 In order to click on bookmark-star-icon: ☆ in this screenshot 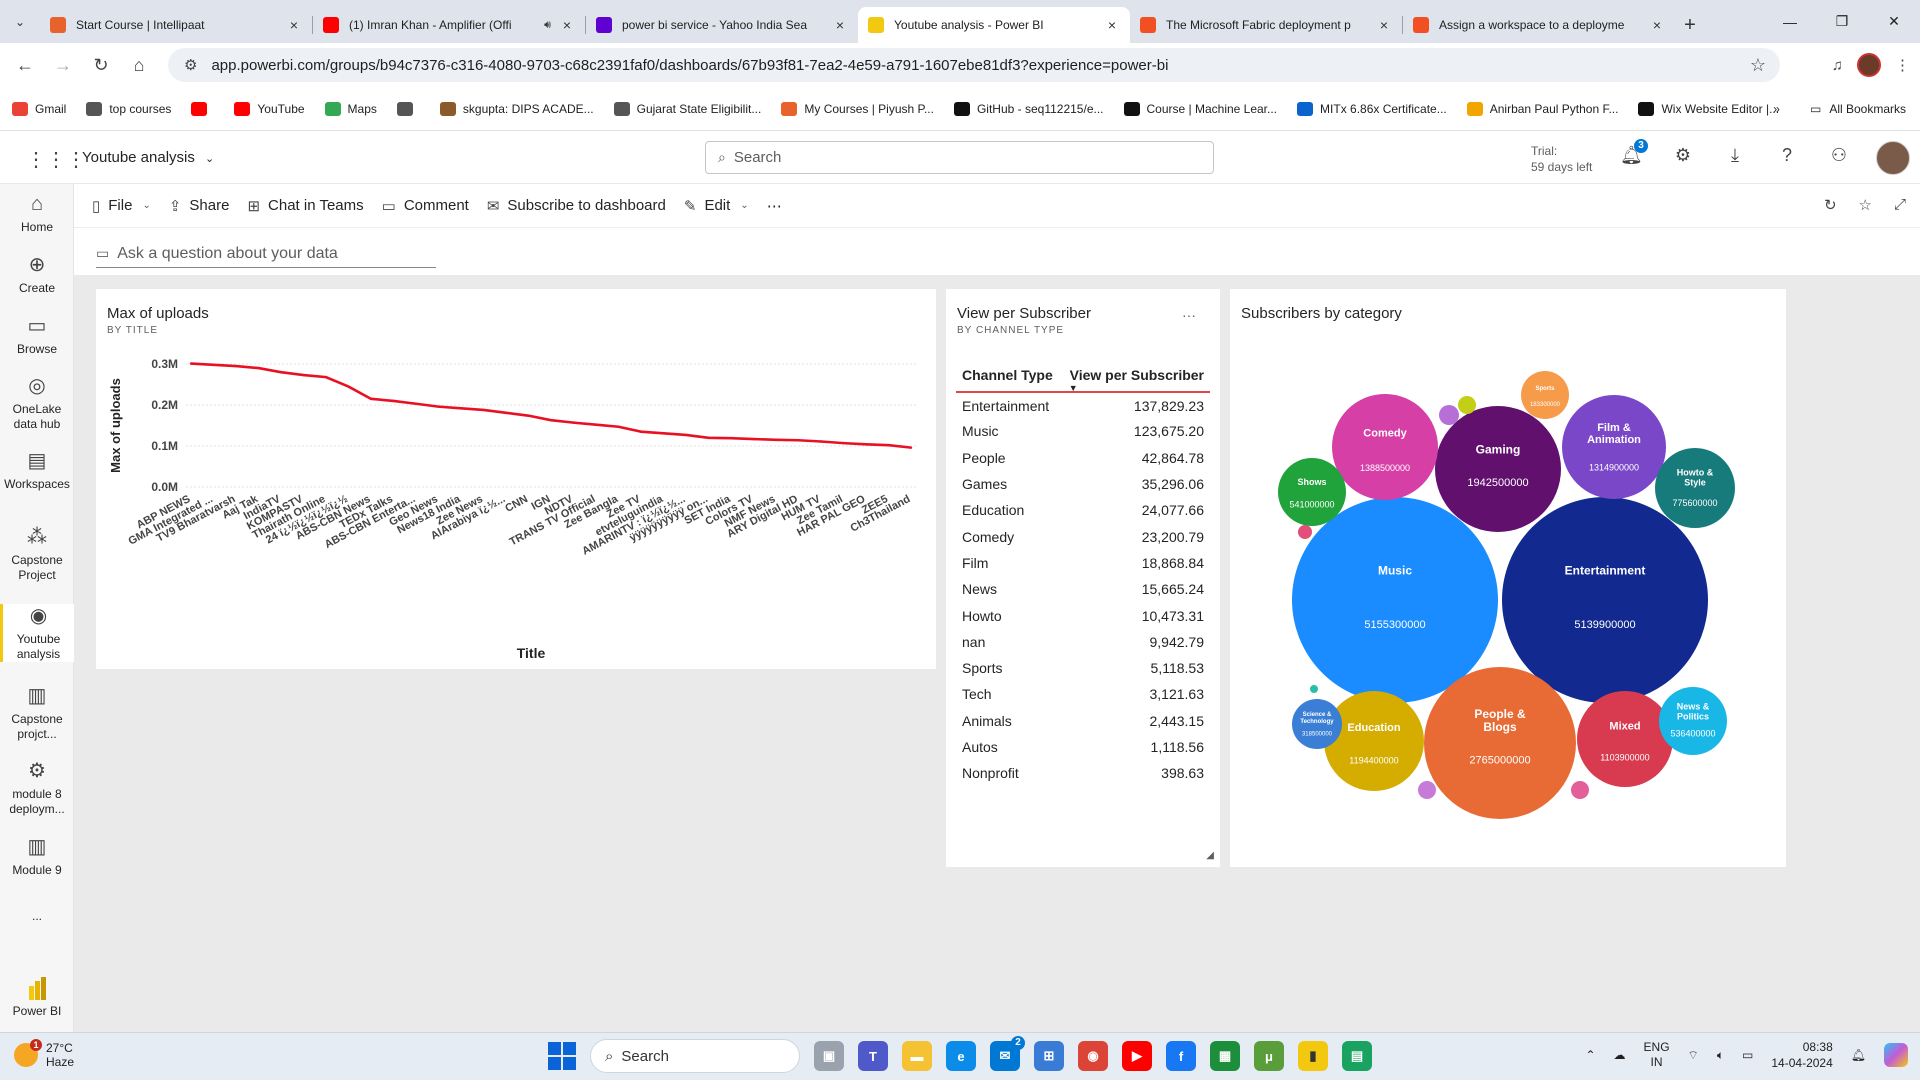, I will do `click(1758, 65)`.